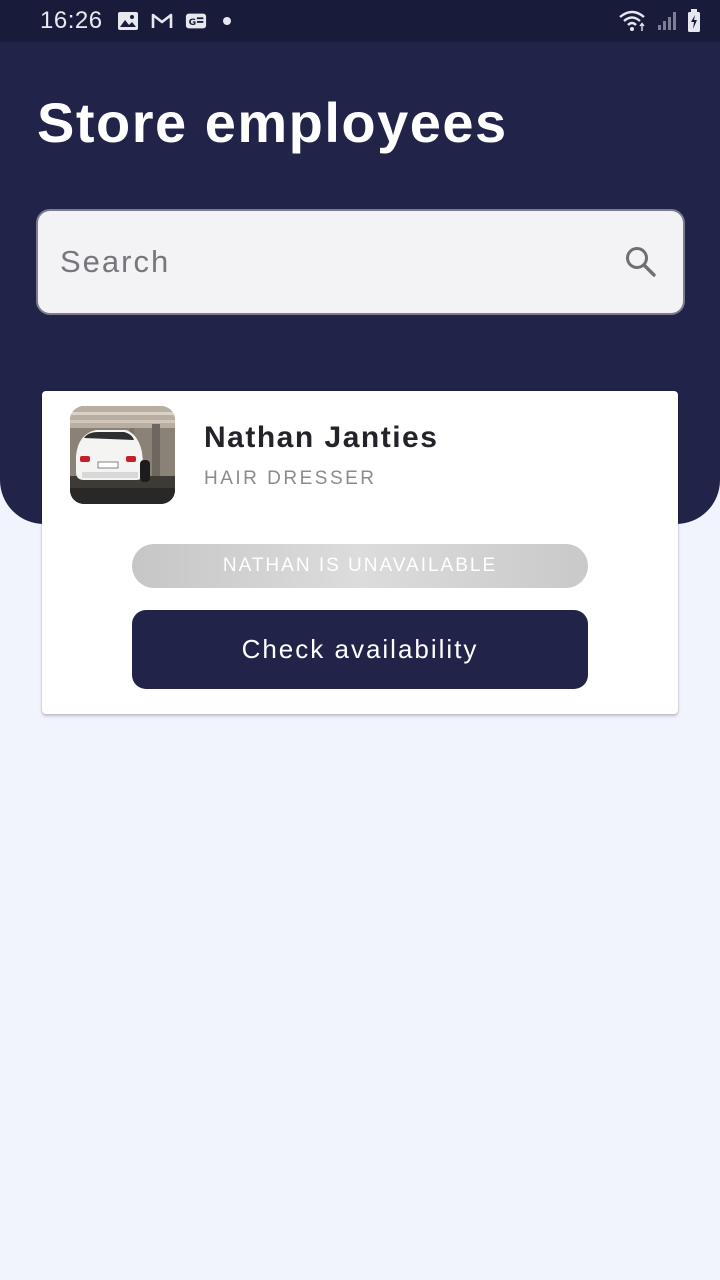 This screenshot has width=720, height=1280. Describe the element at coordinates (290, 478) in the screenshot. I see `employee-role: HAIR DRESSER` at that location.